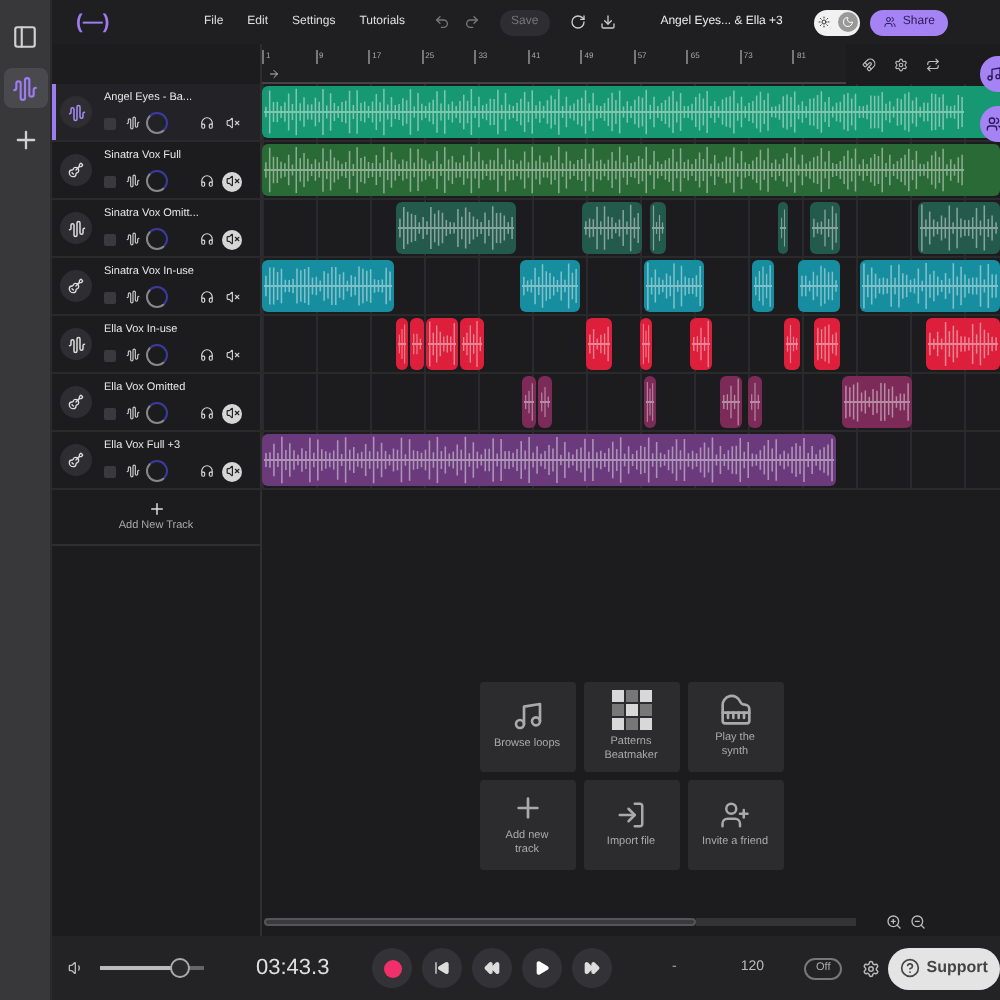  Describe the element at coordinates (25, 36) in the screenshot. I see `panel-icon` at that location.